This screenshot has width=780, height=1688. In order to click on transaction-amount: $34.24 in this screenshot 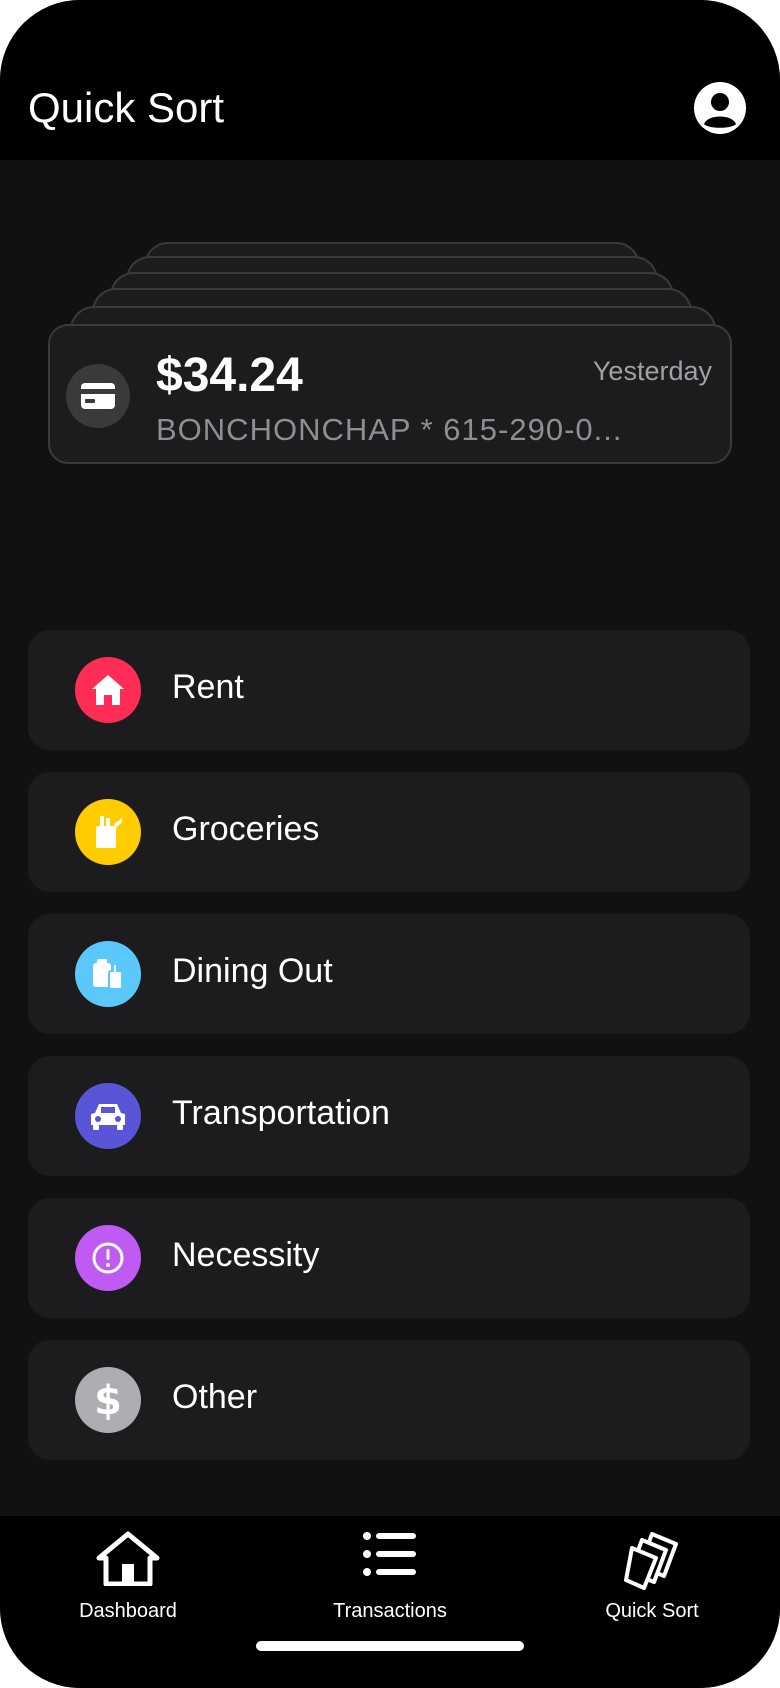, I will do `click(229, 375)`.